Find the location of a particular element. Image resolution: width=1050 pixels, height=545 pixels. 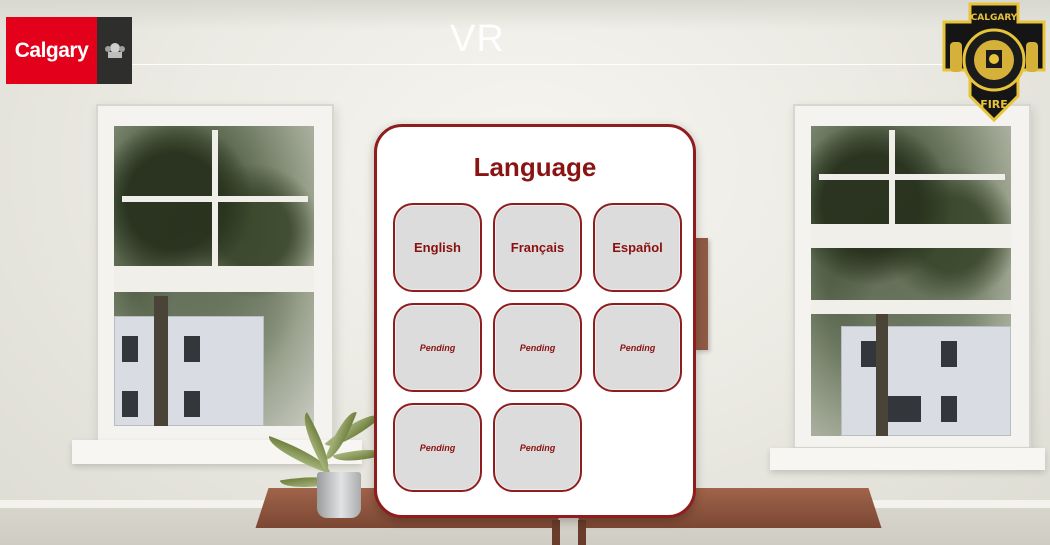

right-window is located at coordinates (912, 276).